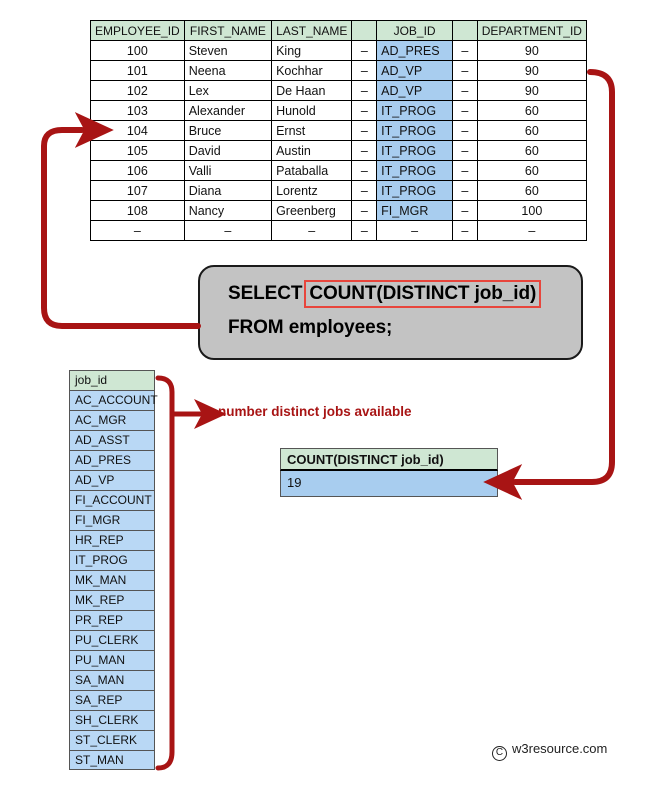 This screenshot has width=657, height=799. Describe the element at coordinates (228, 170) in the screenshot. I see `cell-first-name: Valli` at that location.